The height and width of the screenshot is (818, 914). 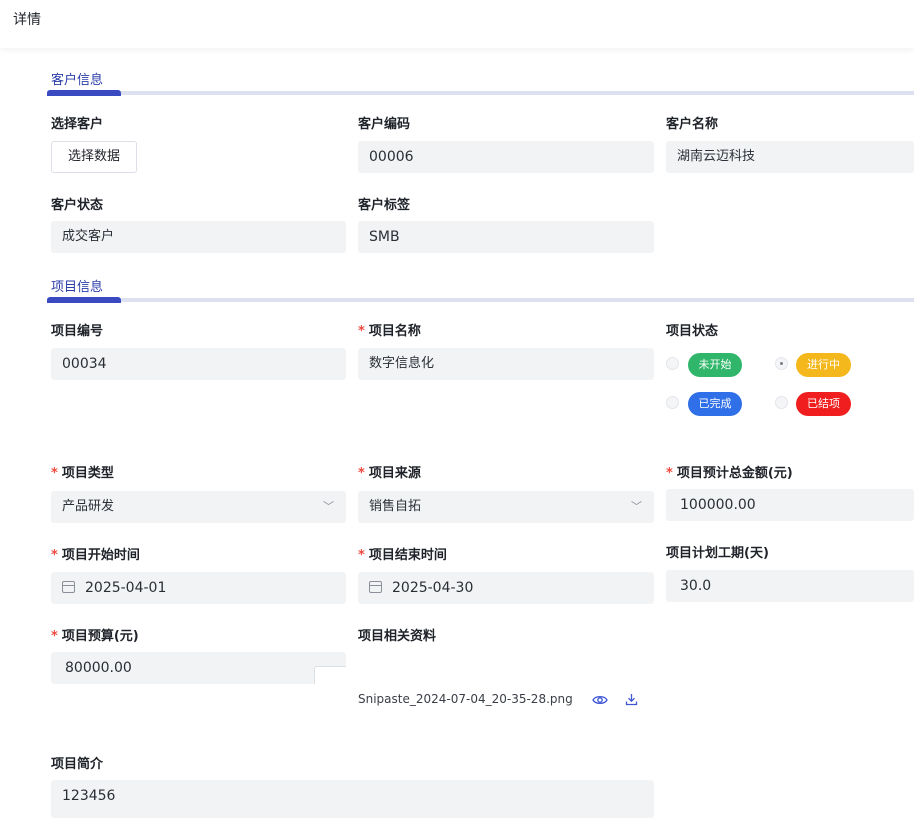 What do you see at coordinates (457, 24) in the screenshot?
I see `page-header: 详情` at bounding box center [457, 24].